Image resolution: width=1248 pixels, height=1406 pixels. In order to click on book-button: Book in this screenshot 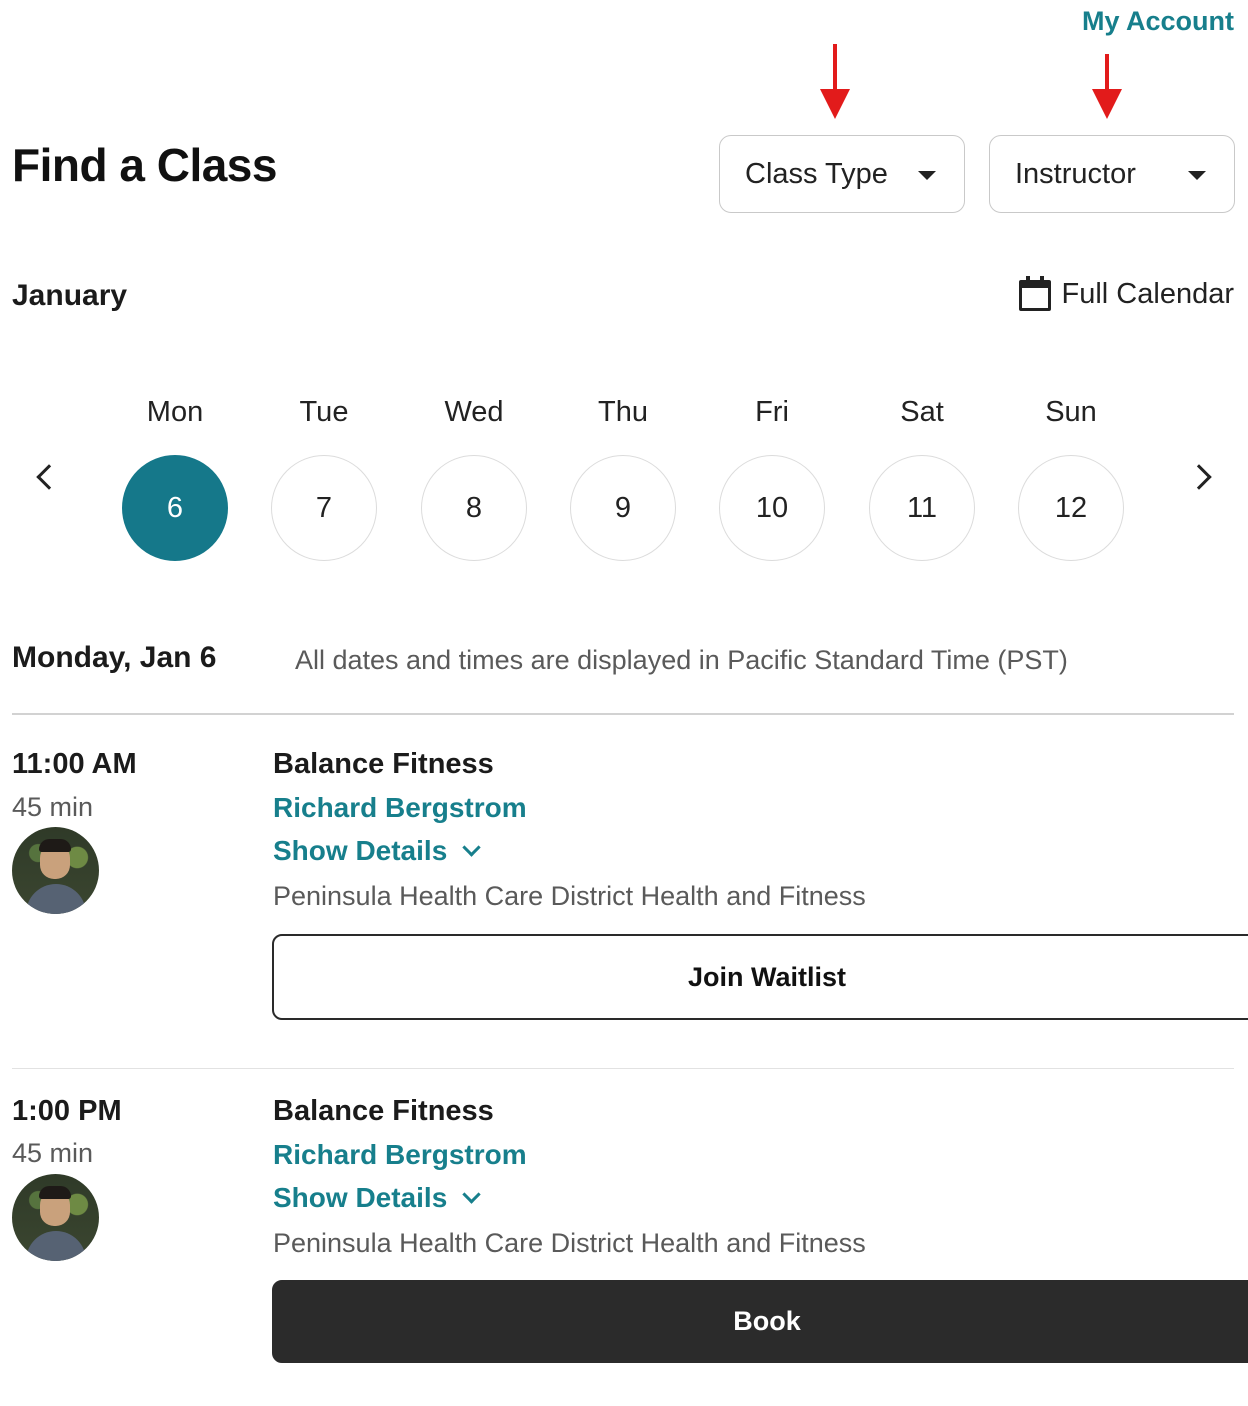, I will do `click(760, 1321)`.